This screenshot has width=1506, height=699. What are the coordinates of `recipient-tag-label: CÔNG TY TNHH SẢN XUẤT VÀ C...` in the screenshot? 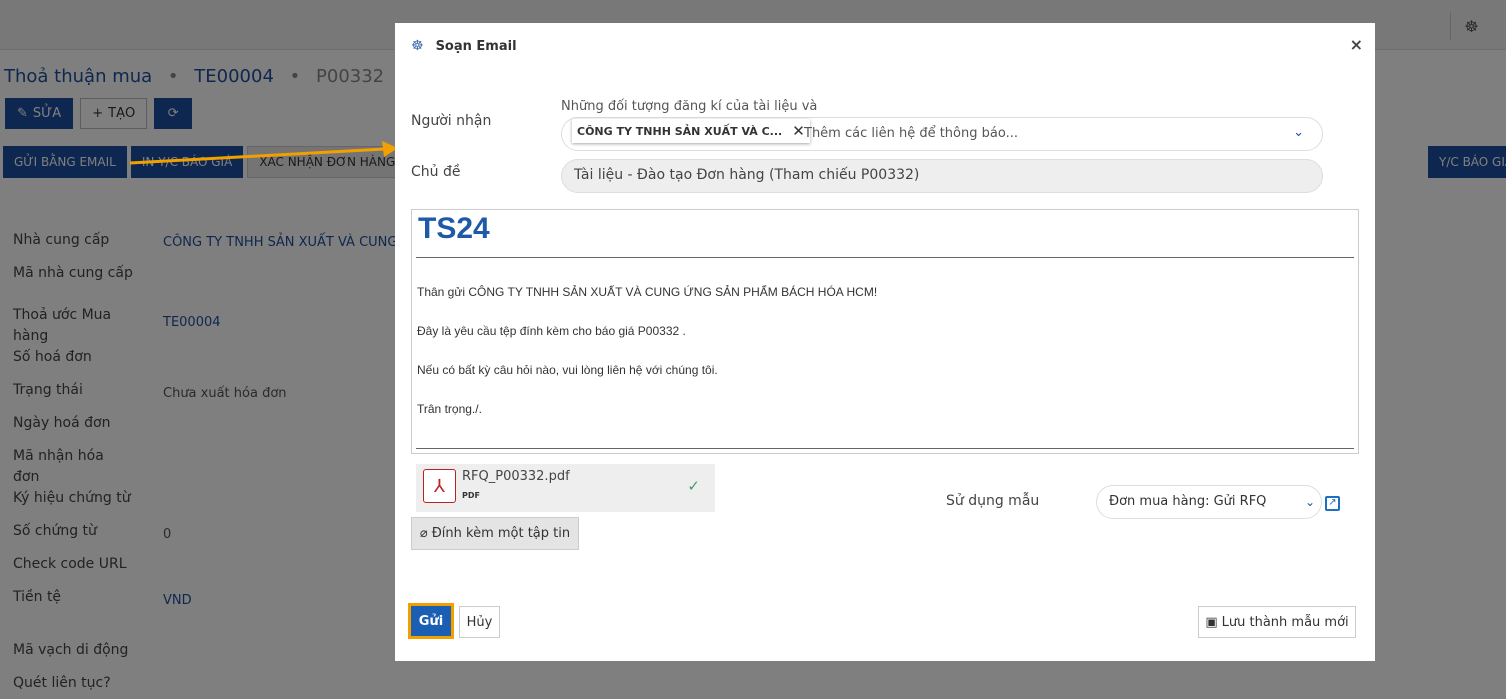 It's located at (680, 131).